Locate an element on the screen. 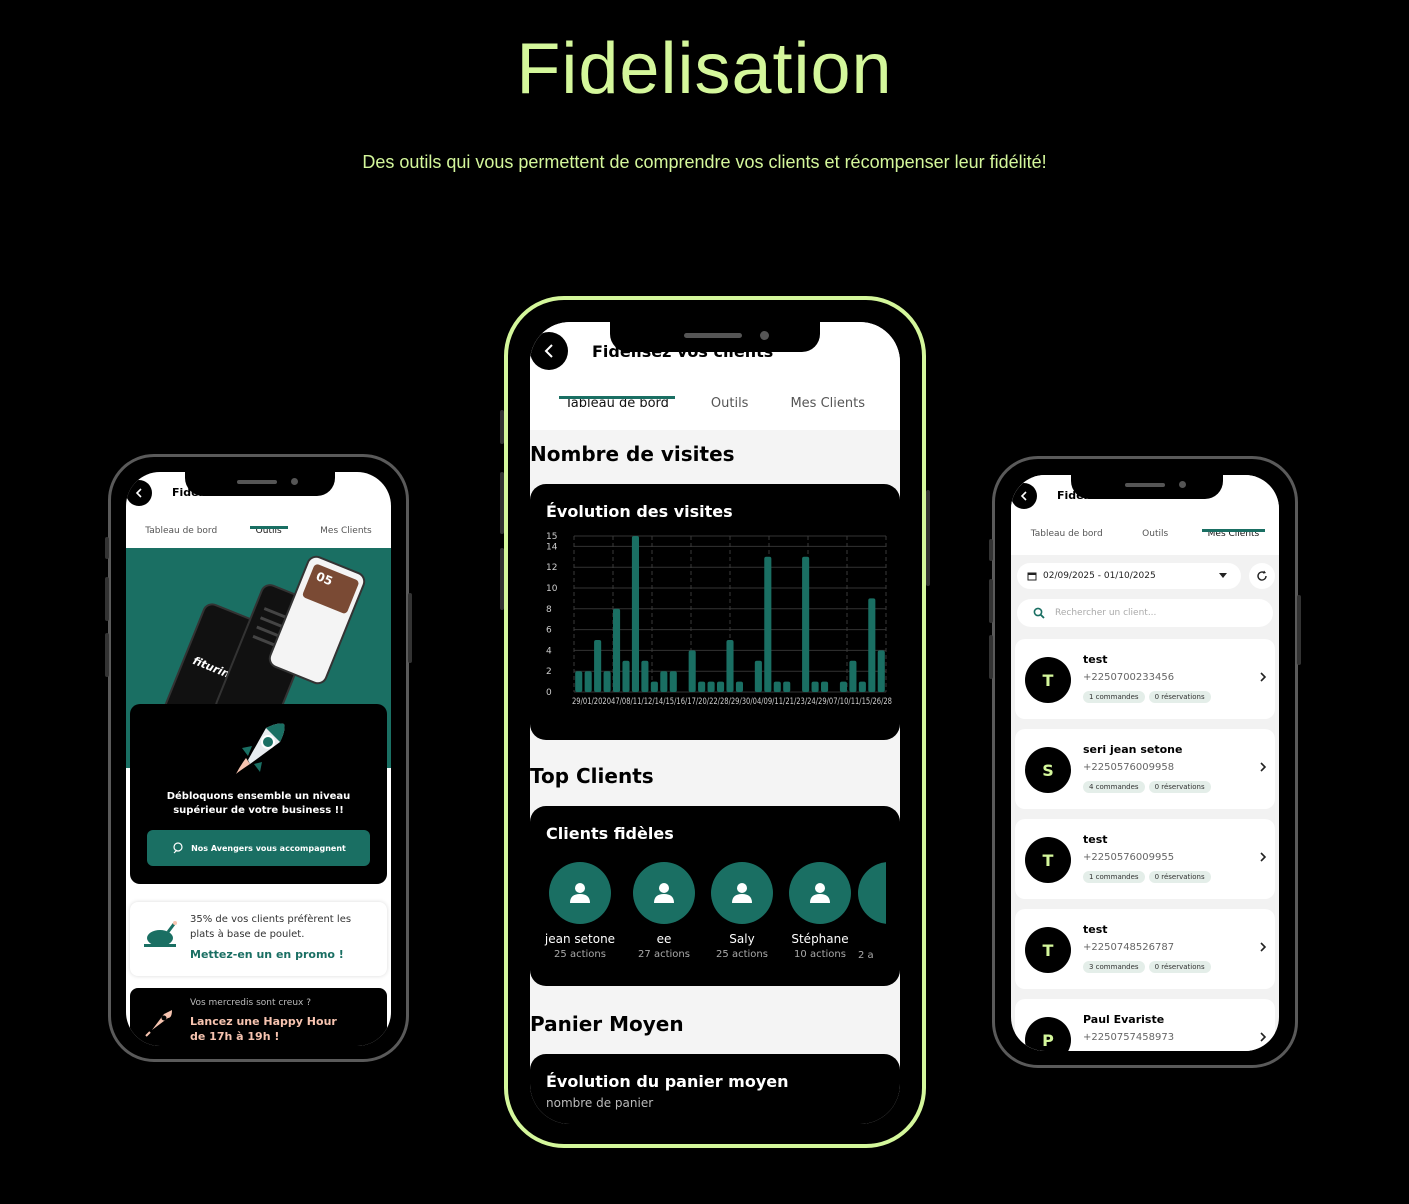 The height and width of the screenshot is (1204, 1409). orders-badge: 4 commandes is located at coordinates (1114, 787).